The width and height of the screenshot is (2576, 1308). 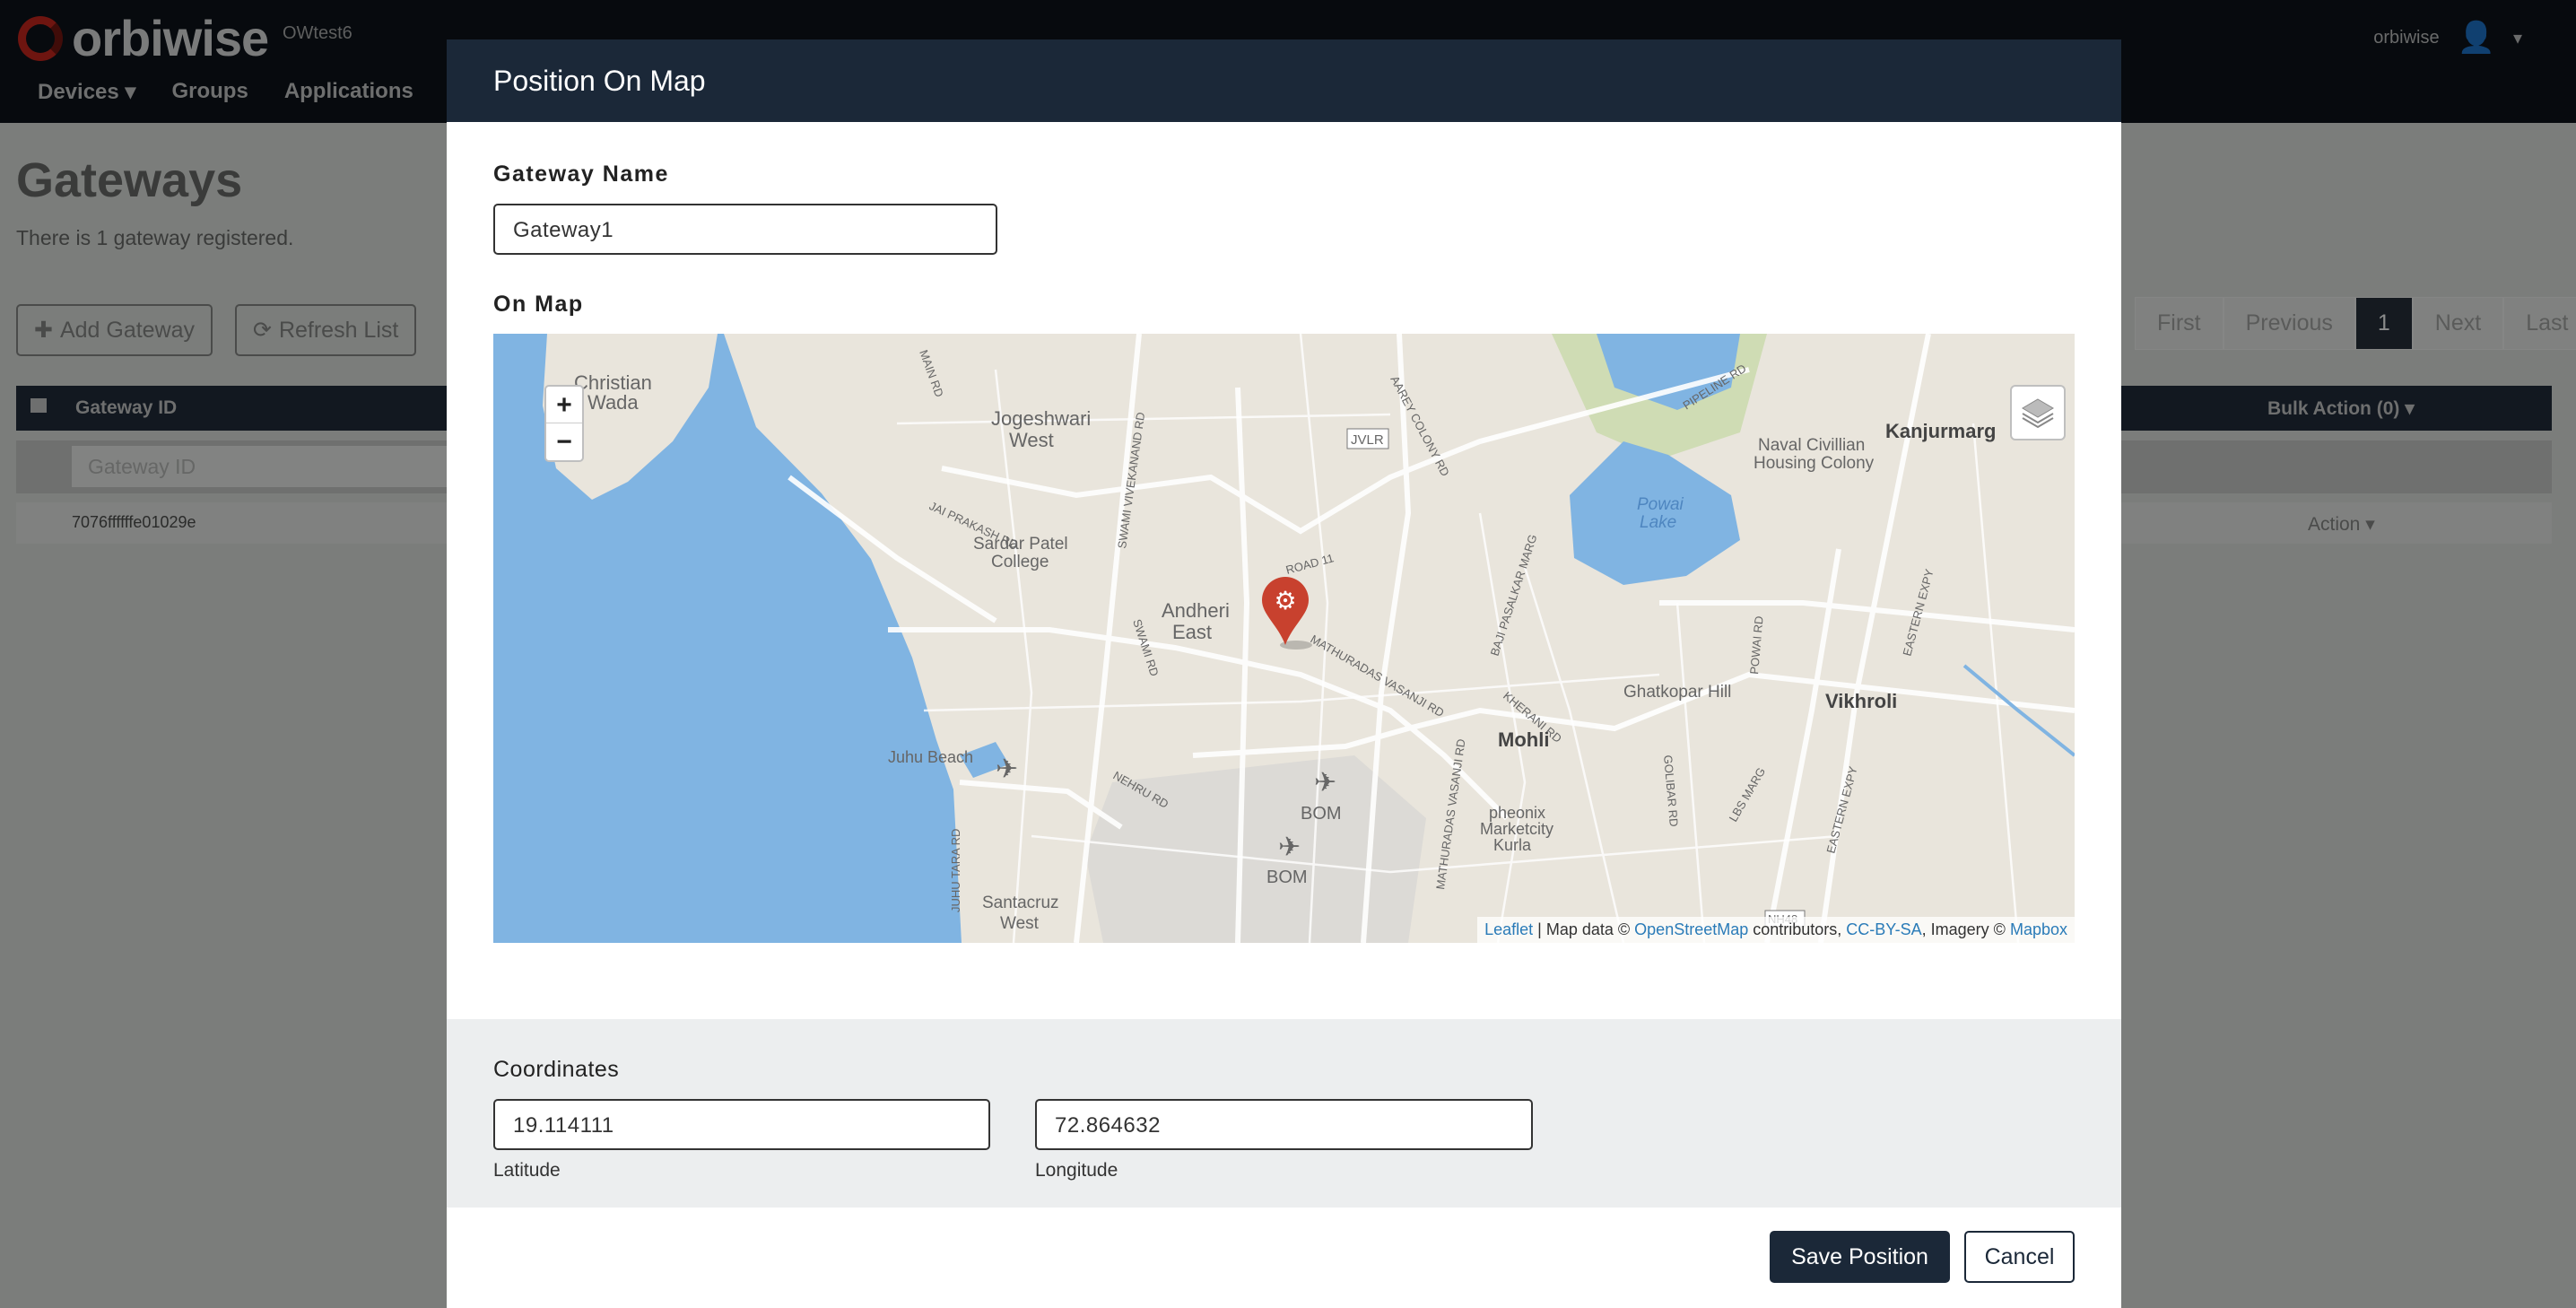 I want to click on brand-logo: orbiwise, so click(x=143, y=38).